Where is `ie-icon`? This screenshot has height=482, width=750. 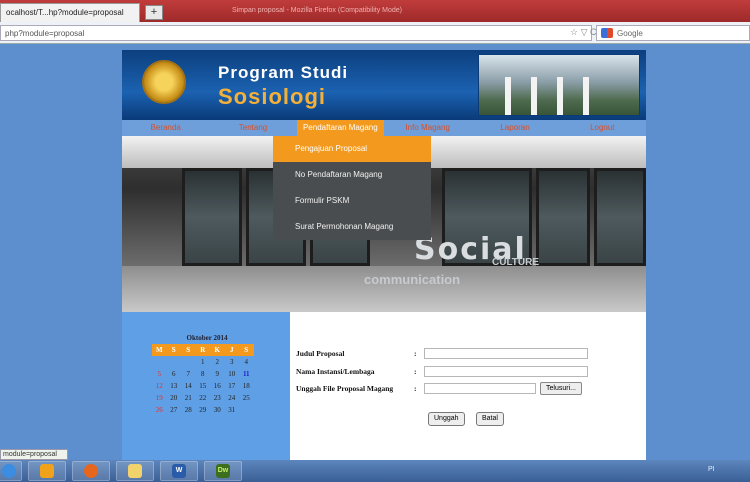 ie-icon is located at coordinates (47, 471).